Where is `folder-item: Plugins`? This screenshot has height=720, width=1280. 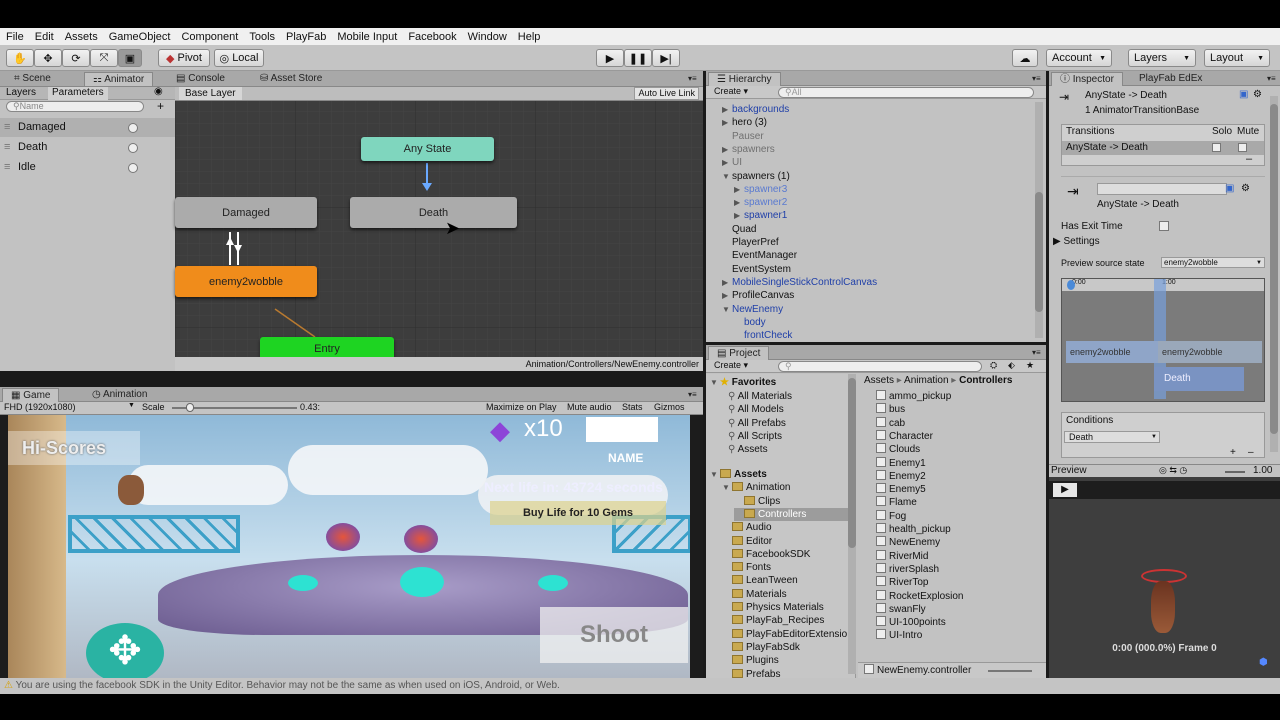
folder-item: Plugins is located at coordinates (750, 660).